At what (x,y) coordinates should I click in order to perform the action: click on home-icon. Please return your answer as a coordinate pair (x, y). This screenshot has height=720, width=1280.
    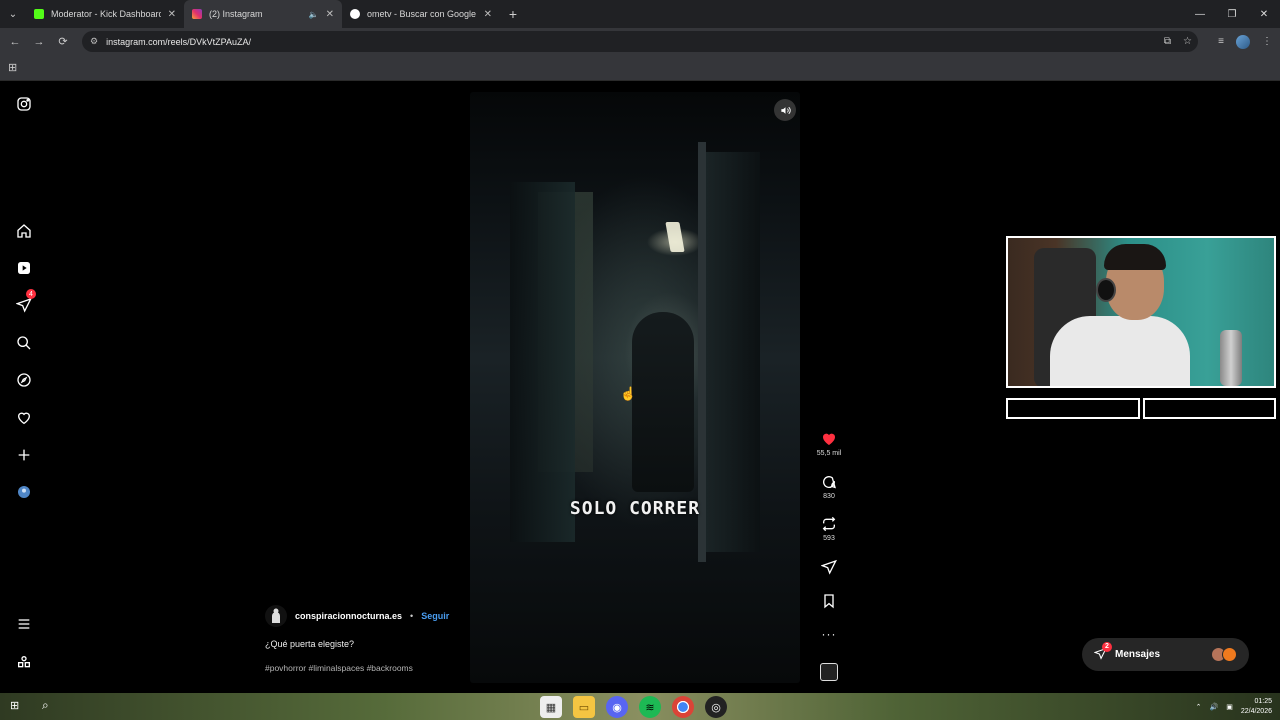
    Looking at the image, I should click on (24, 231).